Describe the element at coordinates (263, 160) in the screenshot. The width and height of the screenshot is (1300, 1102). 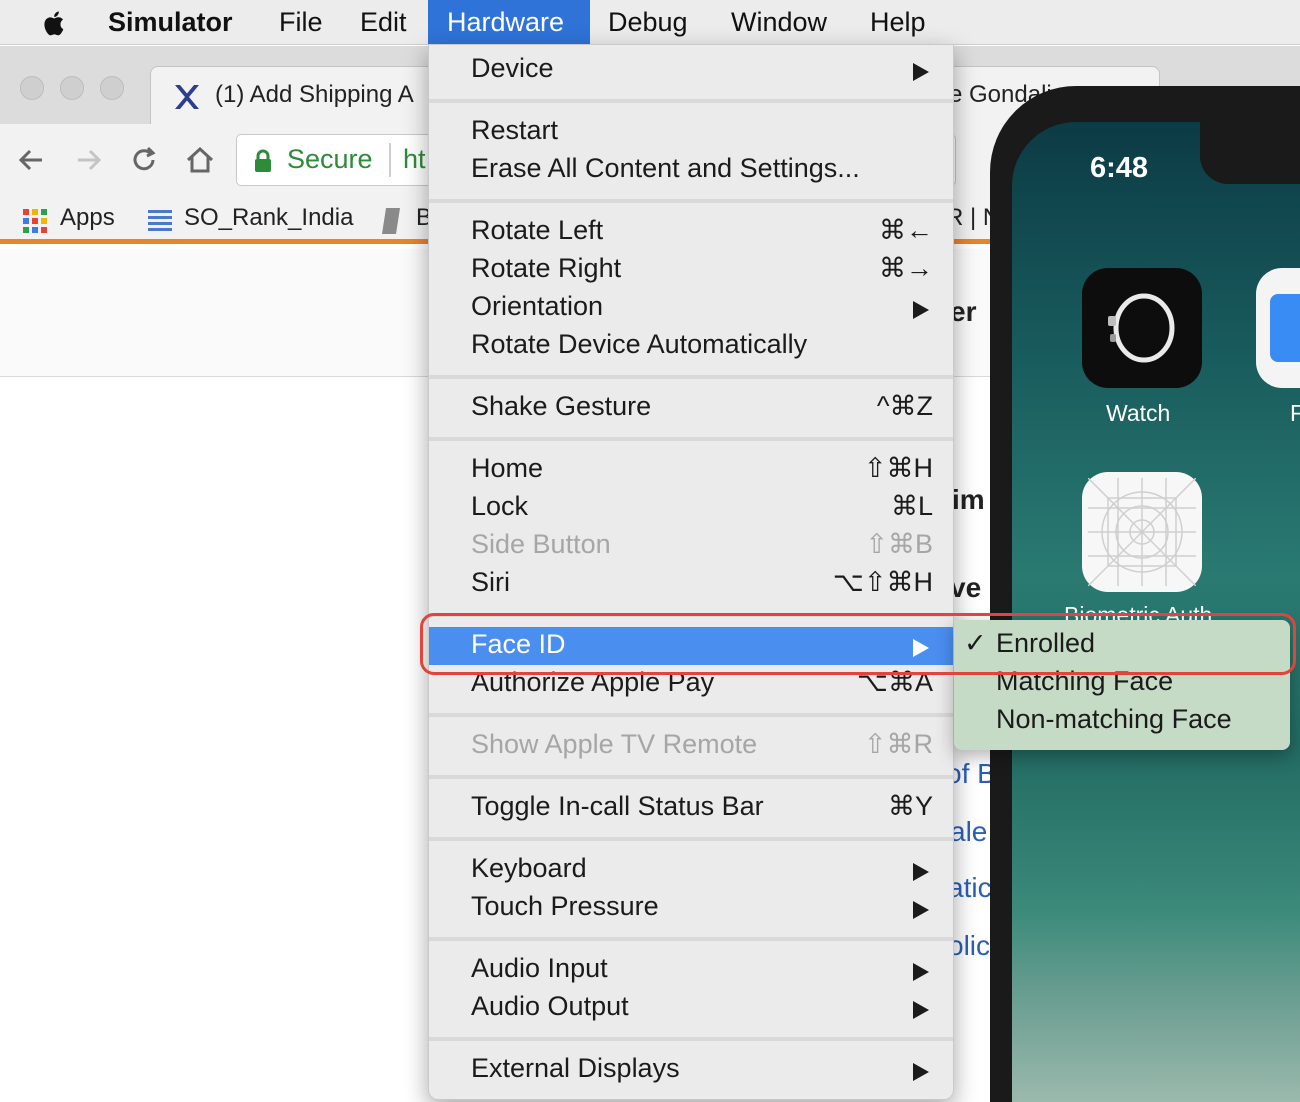
I see `lock-icon` at that location.